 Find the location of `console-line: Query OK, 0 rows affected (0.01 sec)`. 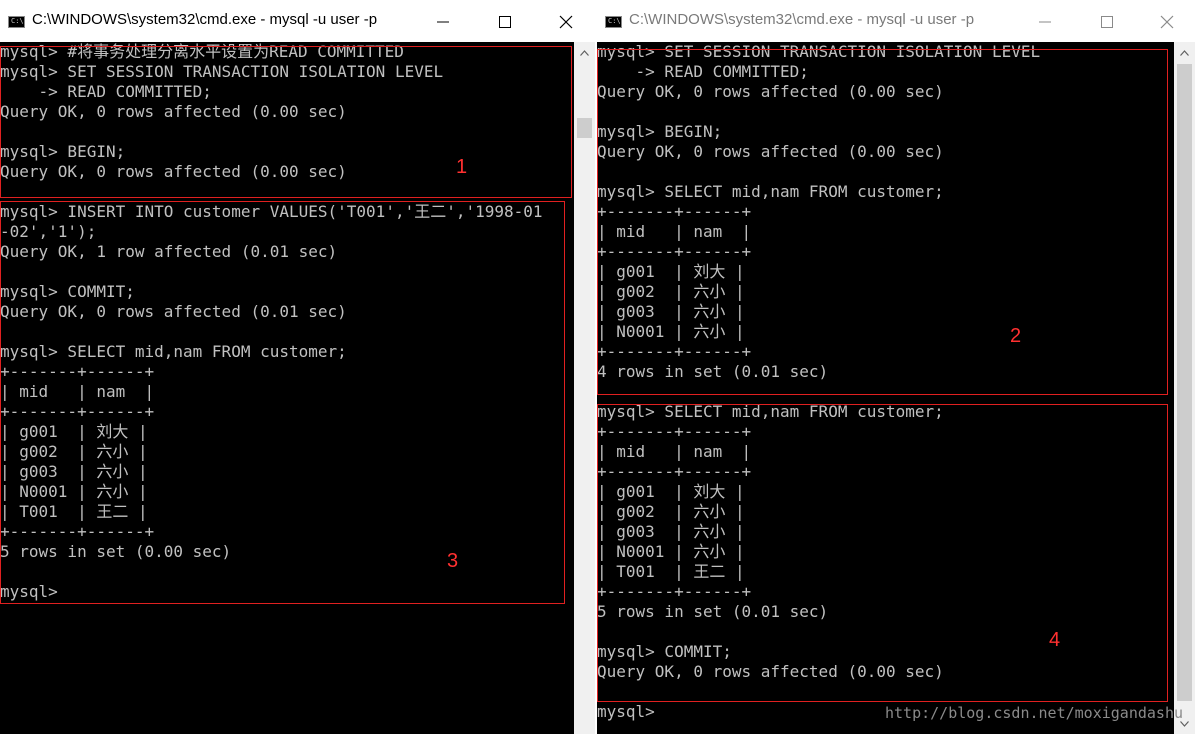

console-line: Query OK, 0 rows affected (0.01 sec) is located at coordinates (173, 311).